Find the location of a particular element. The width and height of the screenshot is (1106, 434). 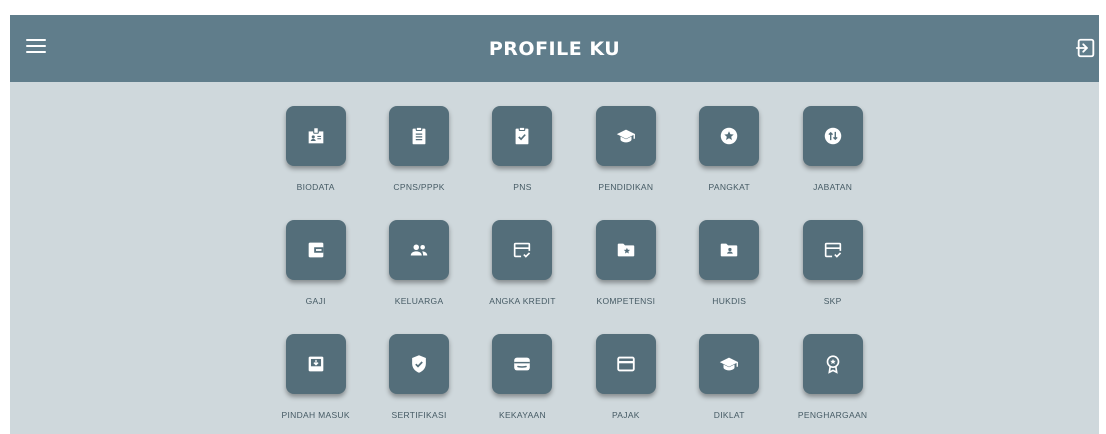

clipboard-check-icon is located at coordinates (522, 135).